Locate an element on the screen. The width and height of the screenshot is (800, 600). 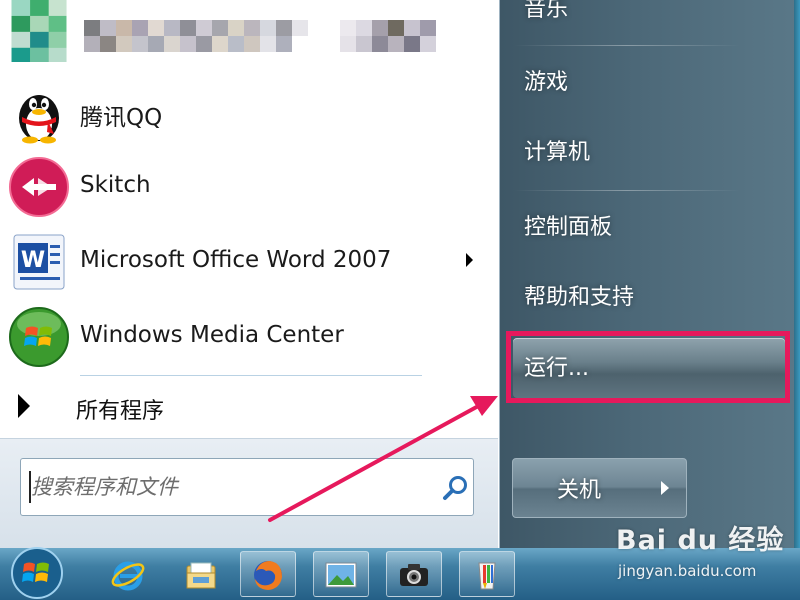
all-programs-label: 所有程序 is located at coordinates (120, 411).